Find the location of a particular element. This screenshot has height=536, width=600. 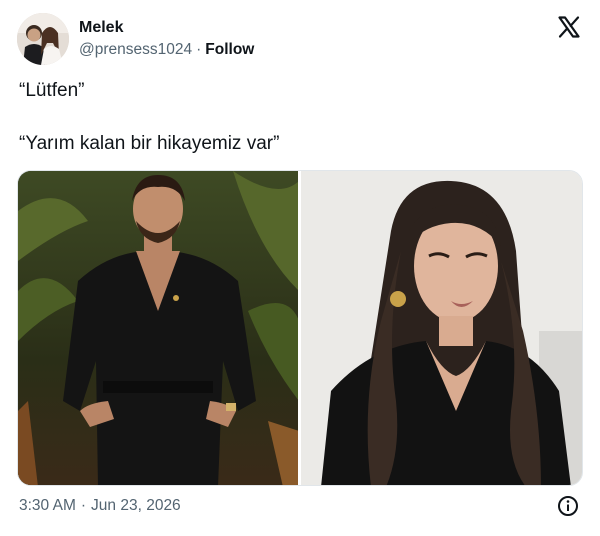

tweet-text-line-2: “Yarım kalan bir hikayemiz var” is located at coordinates (149, 143).